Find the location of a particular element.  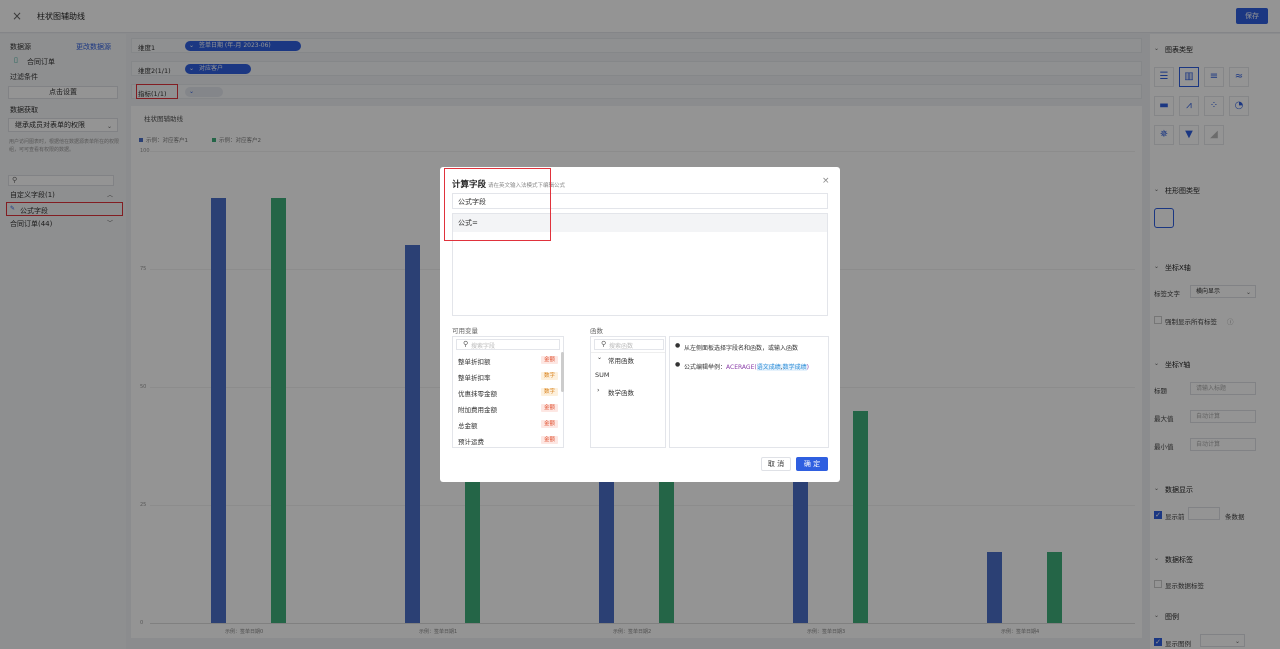

sum-function: SUM is located at coordinates (602, 375).